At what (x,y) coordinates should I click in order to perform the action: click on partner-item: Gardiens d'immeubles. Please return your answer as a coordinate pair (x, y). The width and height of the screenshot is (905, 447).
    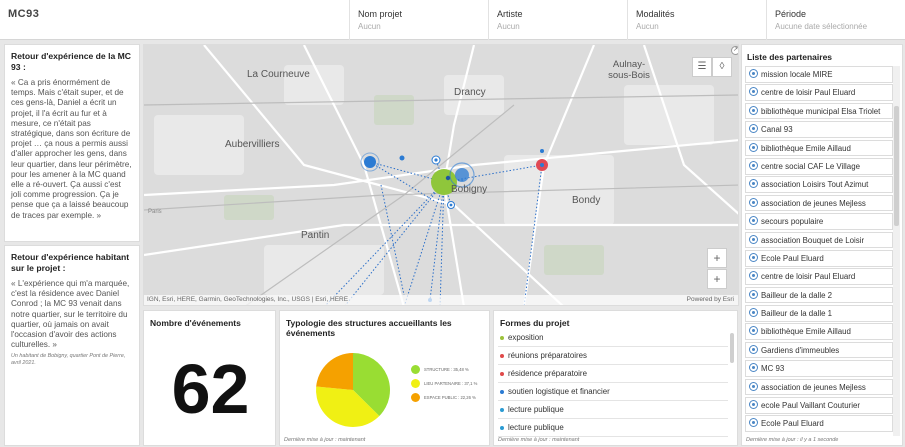
    Looking at the image, I should click on (819, 350).